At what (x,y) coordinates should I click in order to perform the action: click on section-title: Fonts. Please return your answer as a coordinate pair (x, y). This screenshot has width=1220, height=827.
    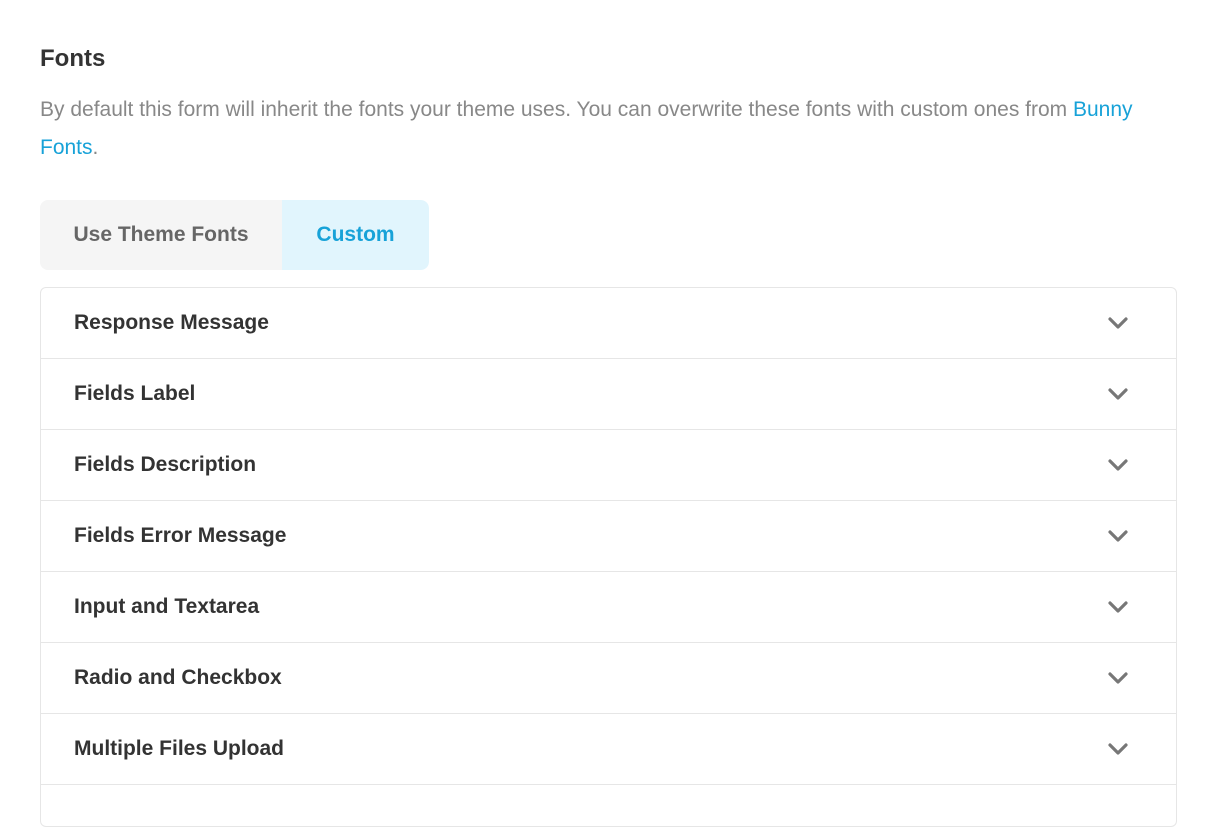
    Looking at the image, I should click on (73, 58).